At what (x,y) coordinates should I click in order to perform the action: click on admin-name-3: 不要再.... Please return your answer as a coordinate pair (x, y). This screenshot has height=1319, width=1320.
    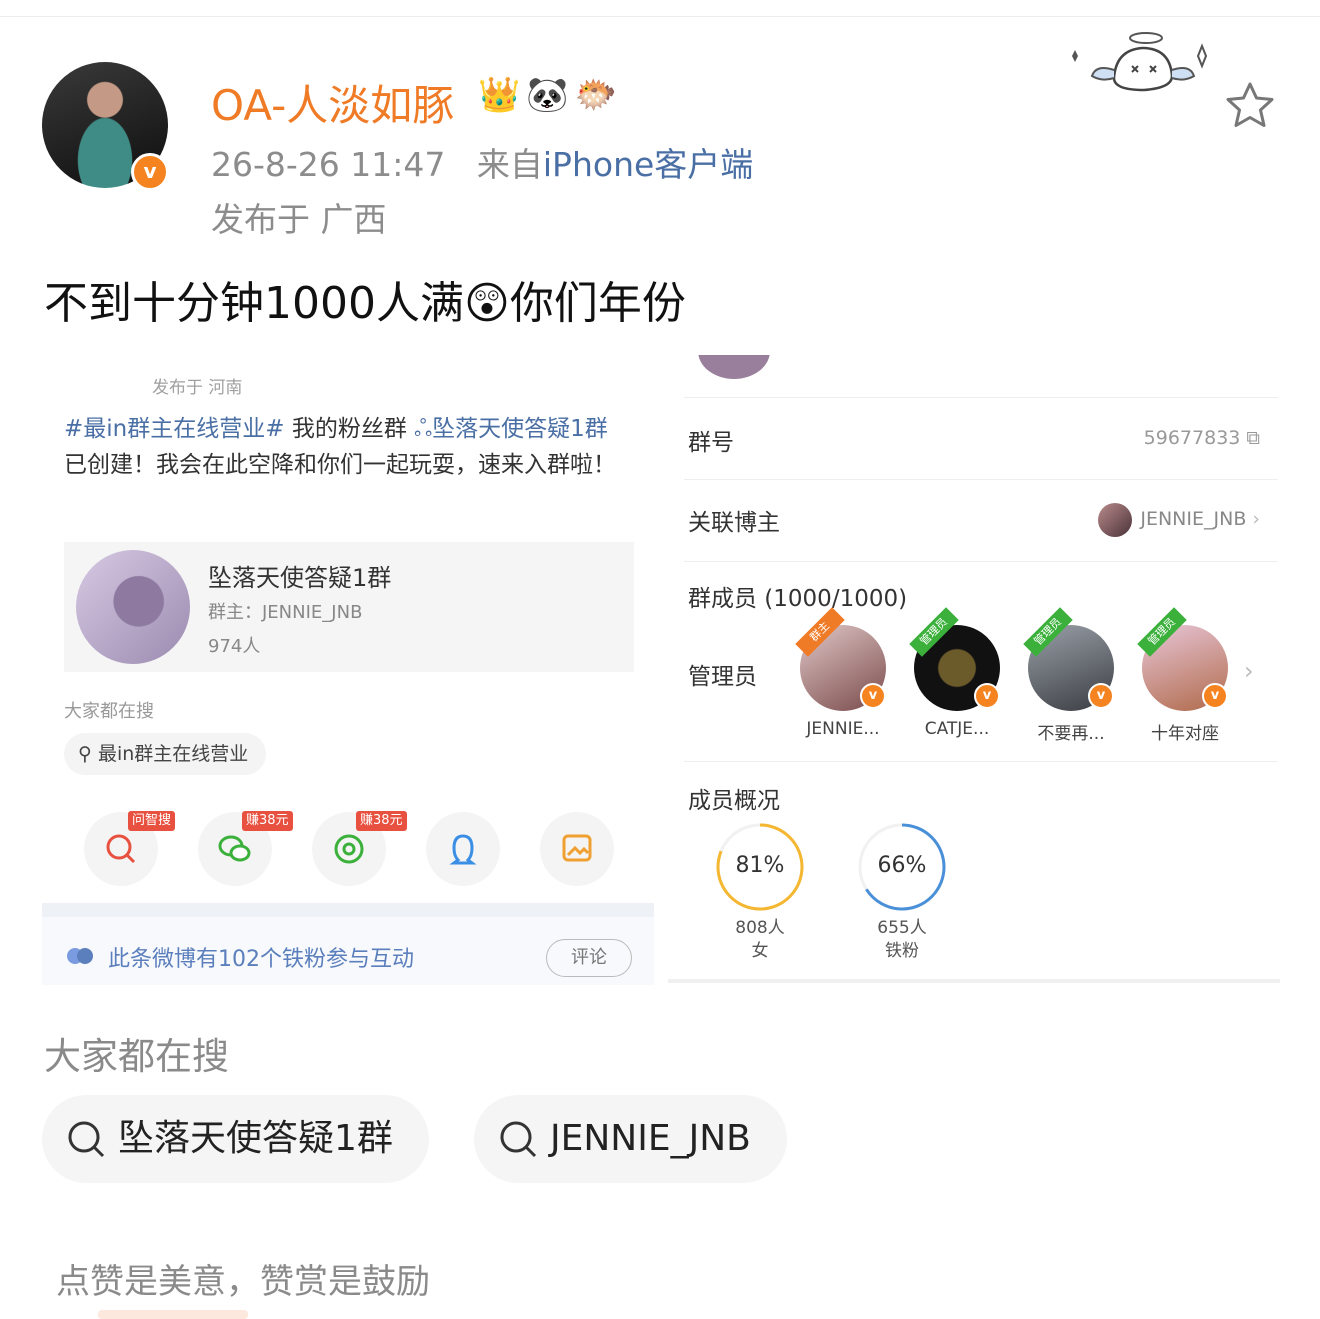
    Looking at the image, I should click on (1071, 734).